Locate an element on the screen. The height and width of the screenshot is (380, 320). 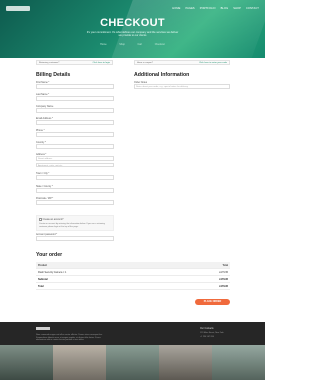
nav-blog: BLOG is located at coordinates (225, 8).